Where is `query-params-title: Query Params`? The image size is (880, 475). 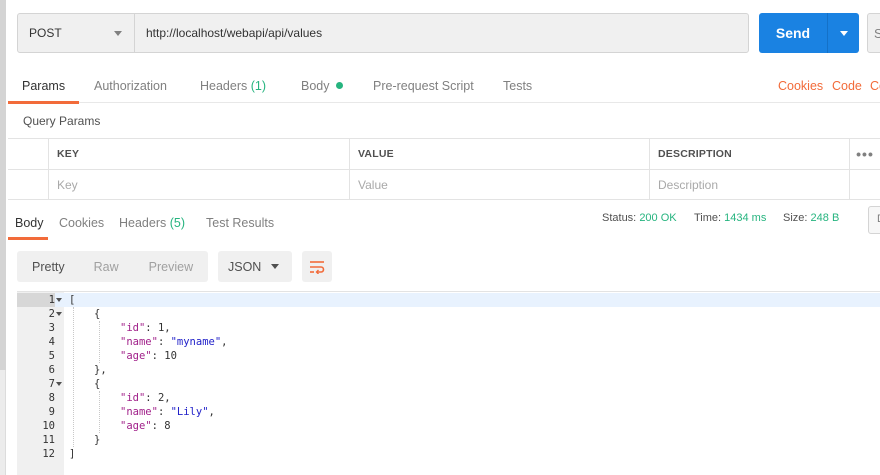 query-params-title: Query Params is located at coordinates (62, 121).